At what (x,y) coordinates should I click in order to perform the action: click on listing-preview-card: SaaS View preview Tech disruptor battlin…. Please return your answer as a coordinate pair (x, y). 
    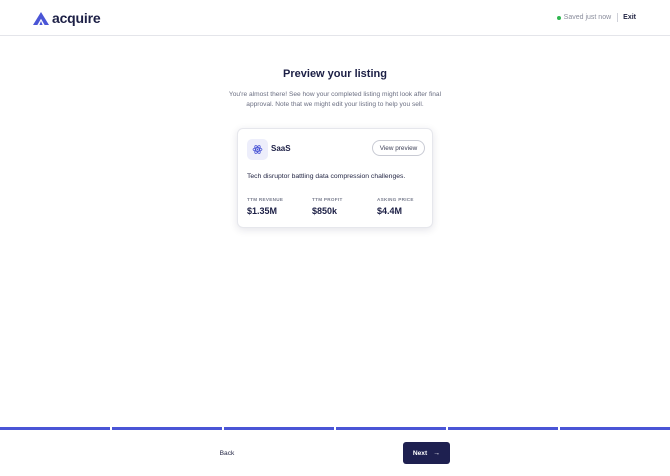
    Looking at the image, I should click on (335, 178).